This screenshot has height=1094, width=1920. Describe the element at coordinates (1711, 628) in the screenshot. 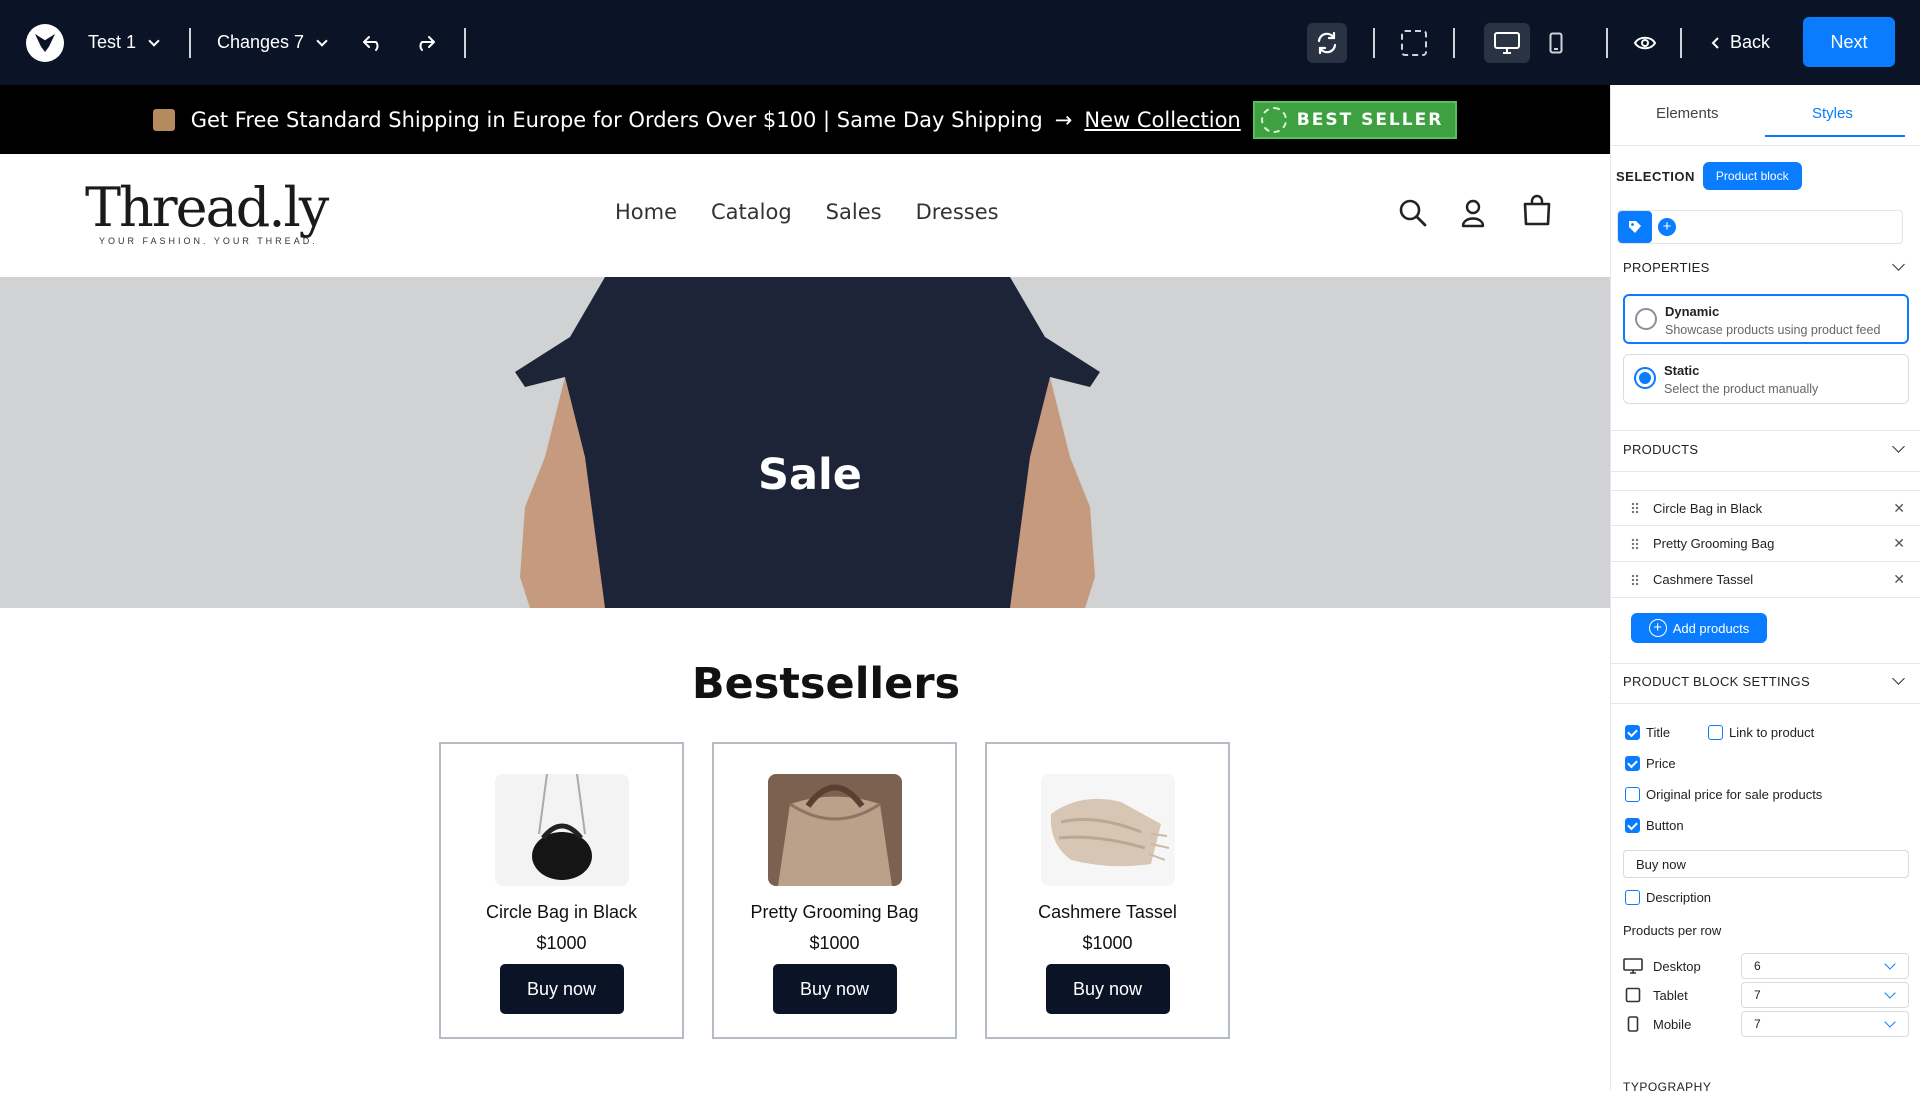

I see `add-products-label: Add products` at that location.